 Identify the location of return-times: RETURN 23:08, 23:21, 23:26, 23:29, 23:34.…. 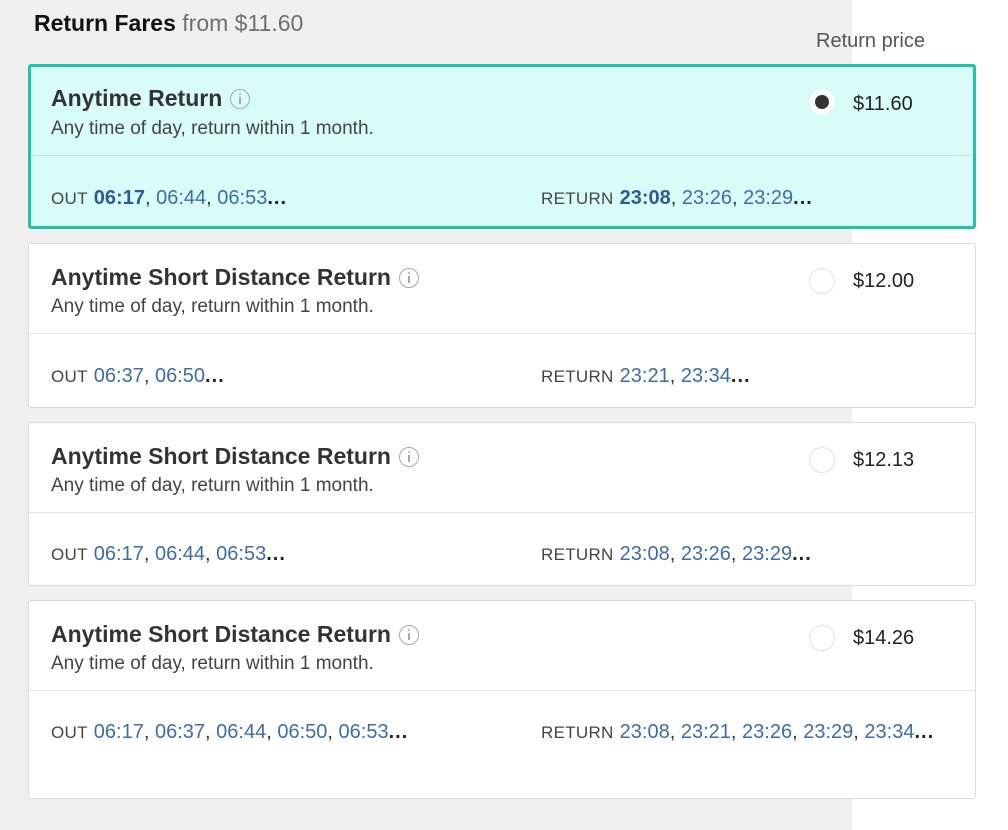
(738, 732).